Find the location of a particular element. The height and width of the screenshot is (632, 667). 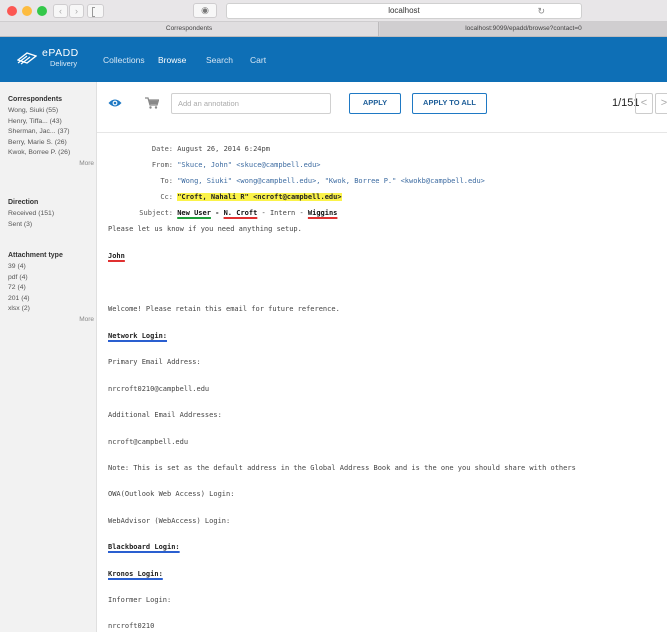

header-date: Date: August 26, 2014 6:24pm is located at coordinates (189, 149).